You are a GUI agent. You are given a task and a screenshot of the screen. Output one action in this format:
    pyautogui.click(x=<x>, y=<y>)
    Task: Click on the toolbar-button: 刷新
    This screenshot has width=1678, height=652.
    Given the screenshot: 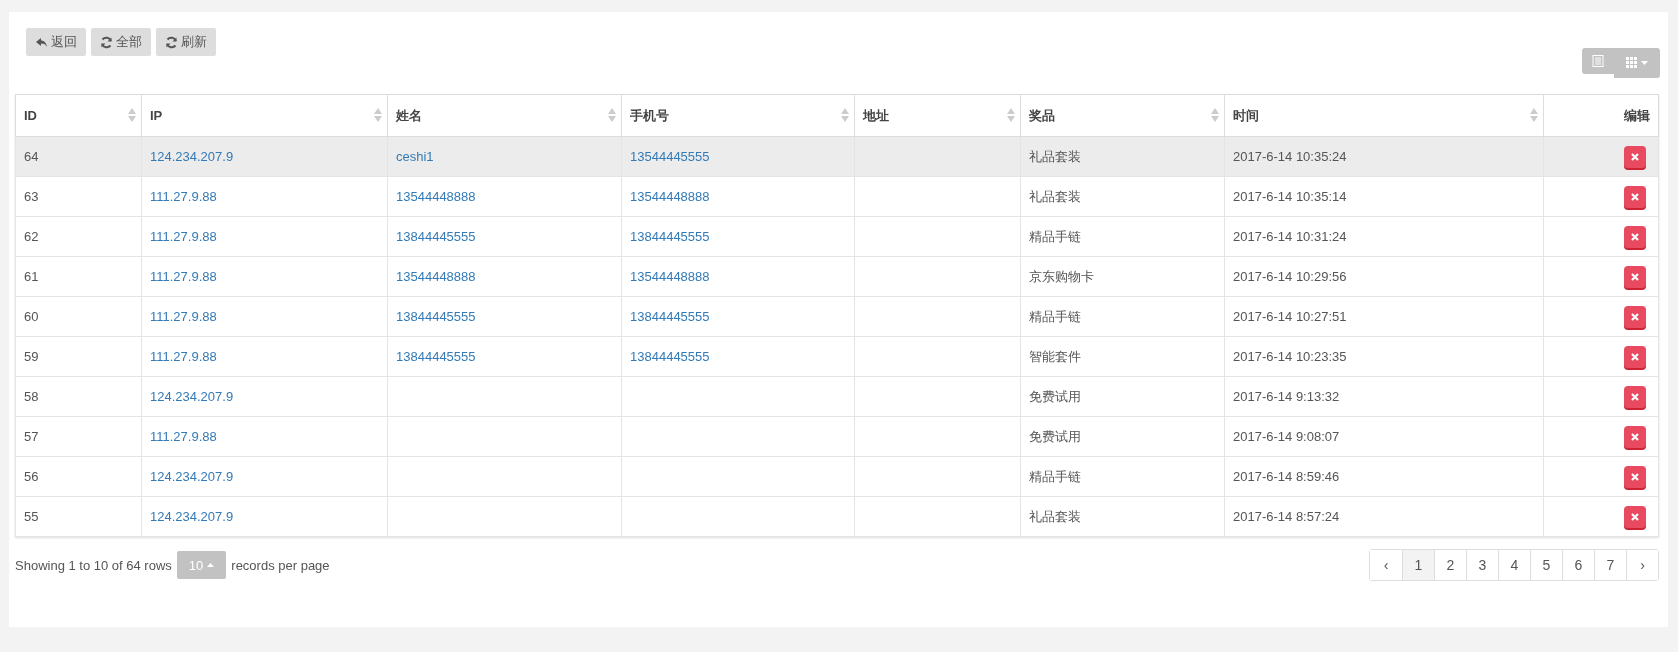 What is the action you would take?
    pyautogui.click(x=186, y=42)
    